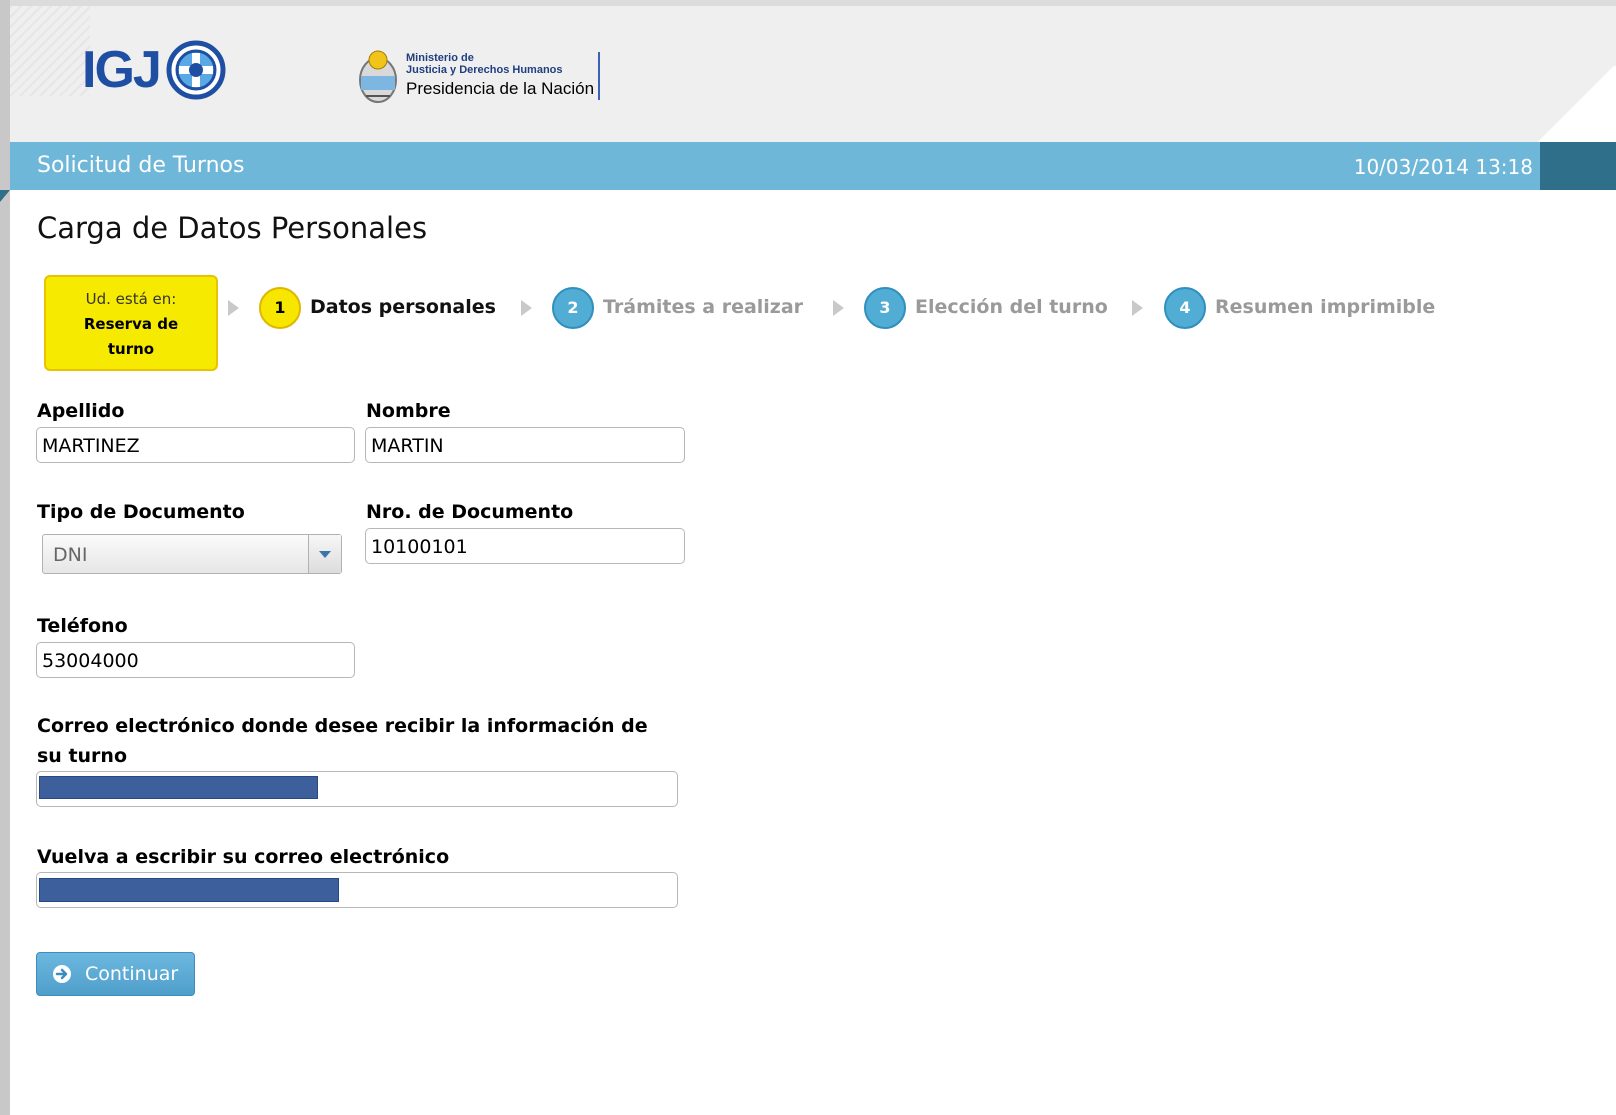 This screenshot has height=1115, width=1616. Describe the element at coordinates (1443, 167) in the screenshot. I see `current-datetime: 10/03/2014 13:18` at that location.